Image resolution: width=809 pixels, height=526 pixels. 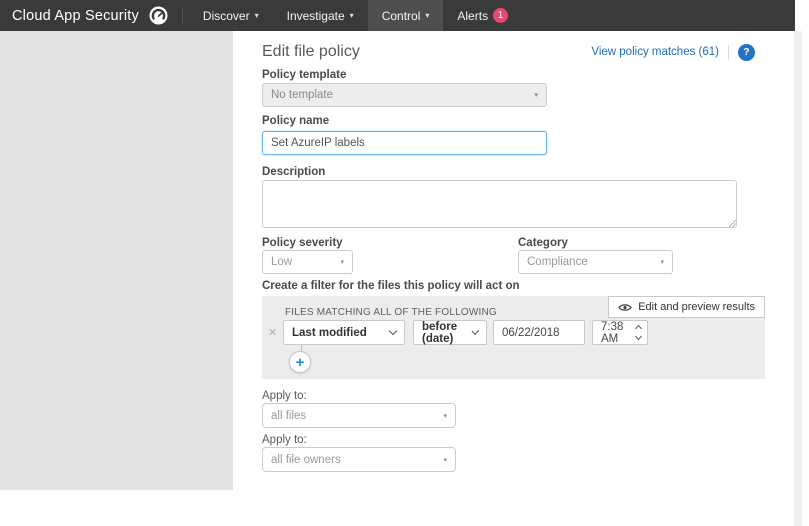 I want to click on apply-to-owners-select: all file owners ▾, so click(x=359, y=459).